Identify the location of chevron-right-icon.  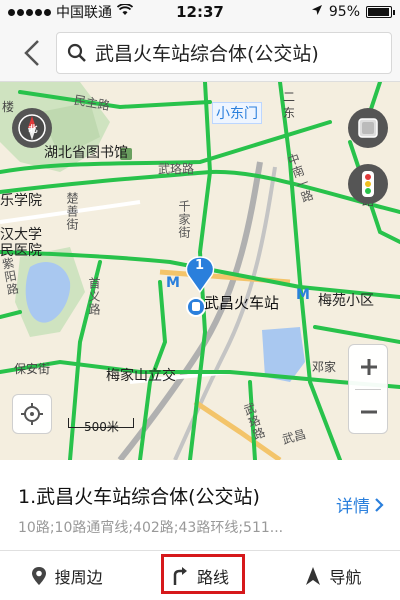
(379, 504).